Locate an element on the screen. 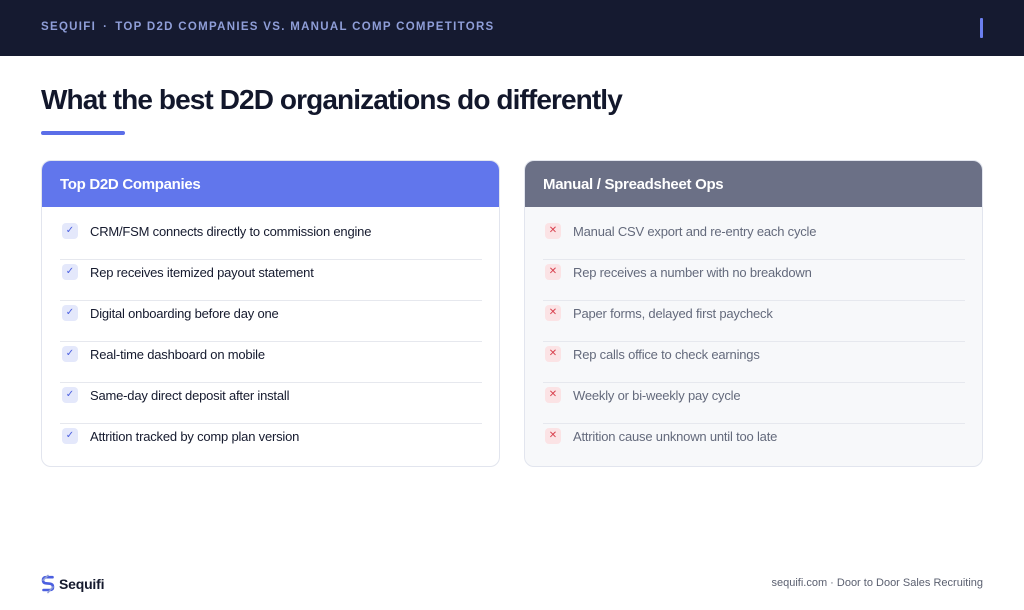 The width and height of the screenshot is (1024, 610). list-item-text: Rep calls office to check earnings is located at coordinates (666, 354).